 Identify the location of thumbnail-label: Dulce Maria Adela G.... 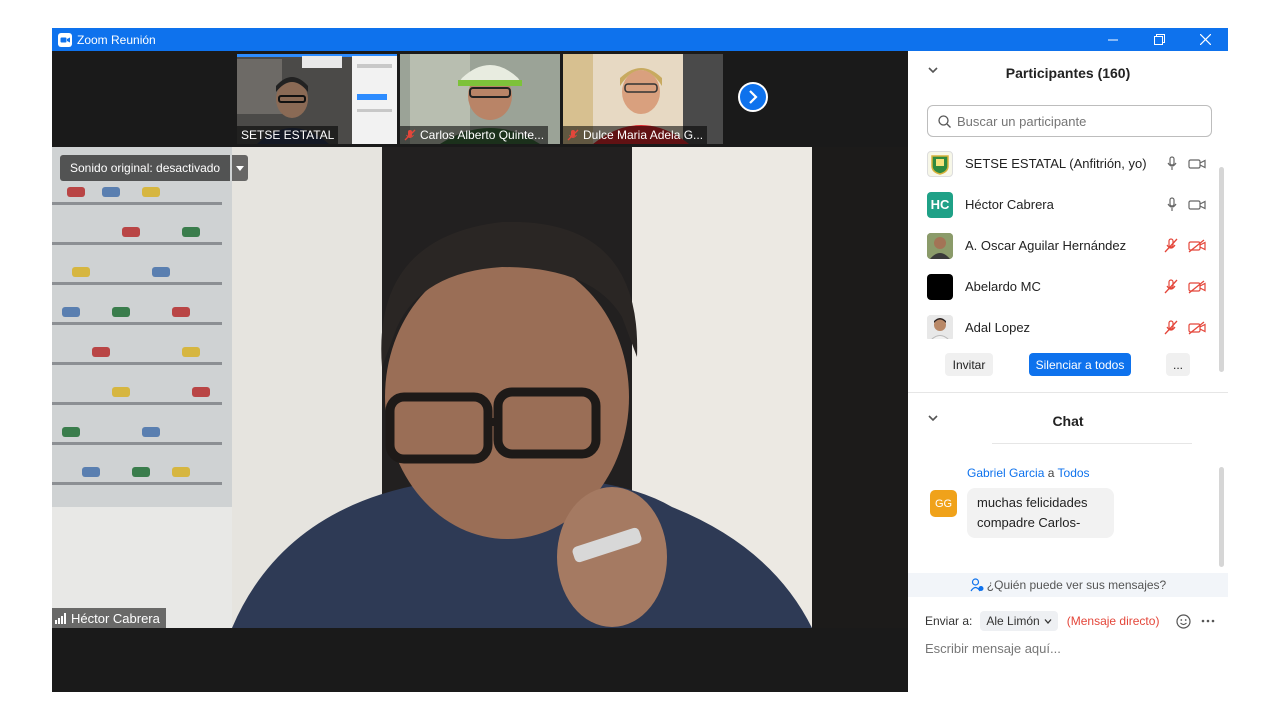
(635, 135).